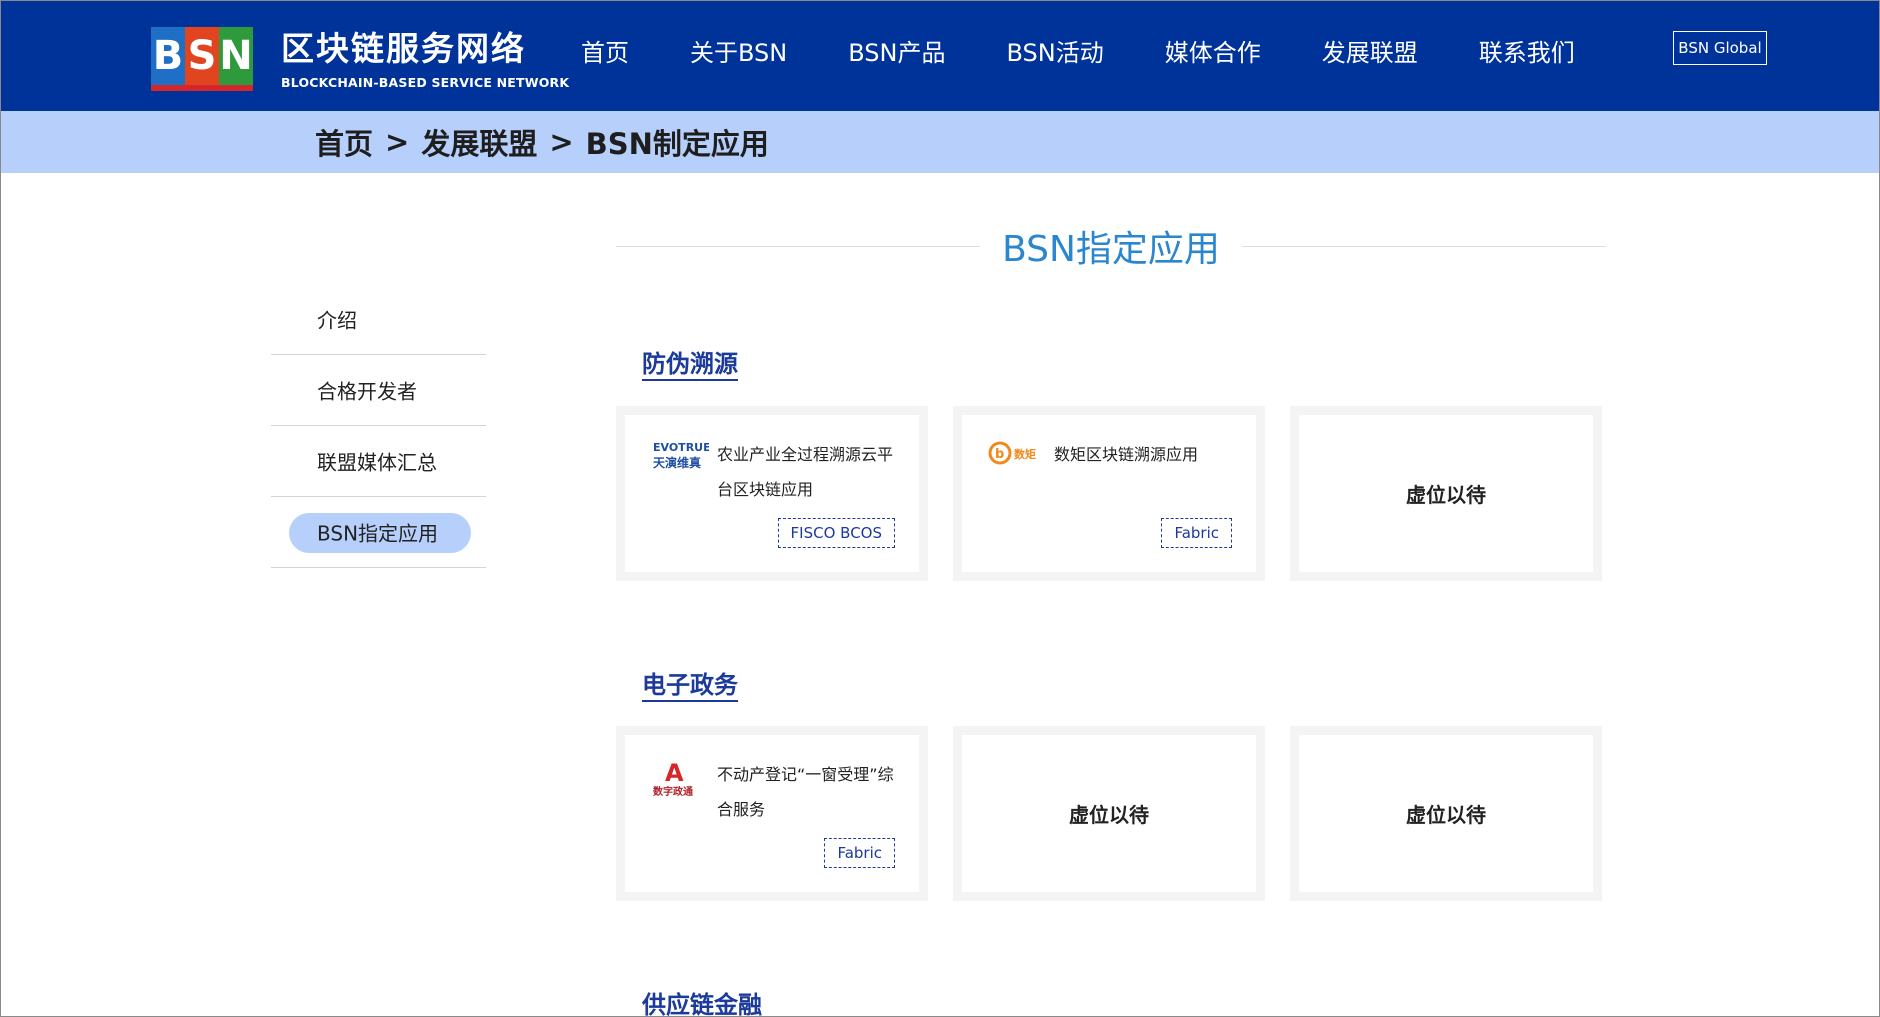 The width and height of the screenshot is (1880, 1017). Describe the element at coordinates (1720, 48) in the screenshot. I see `bsn-global-button: BSN Global` at that location.